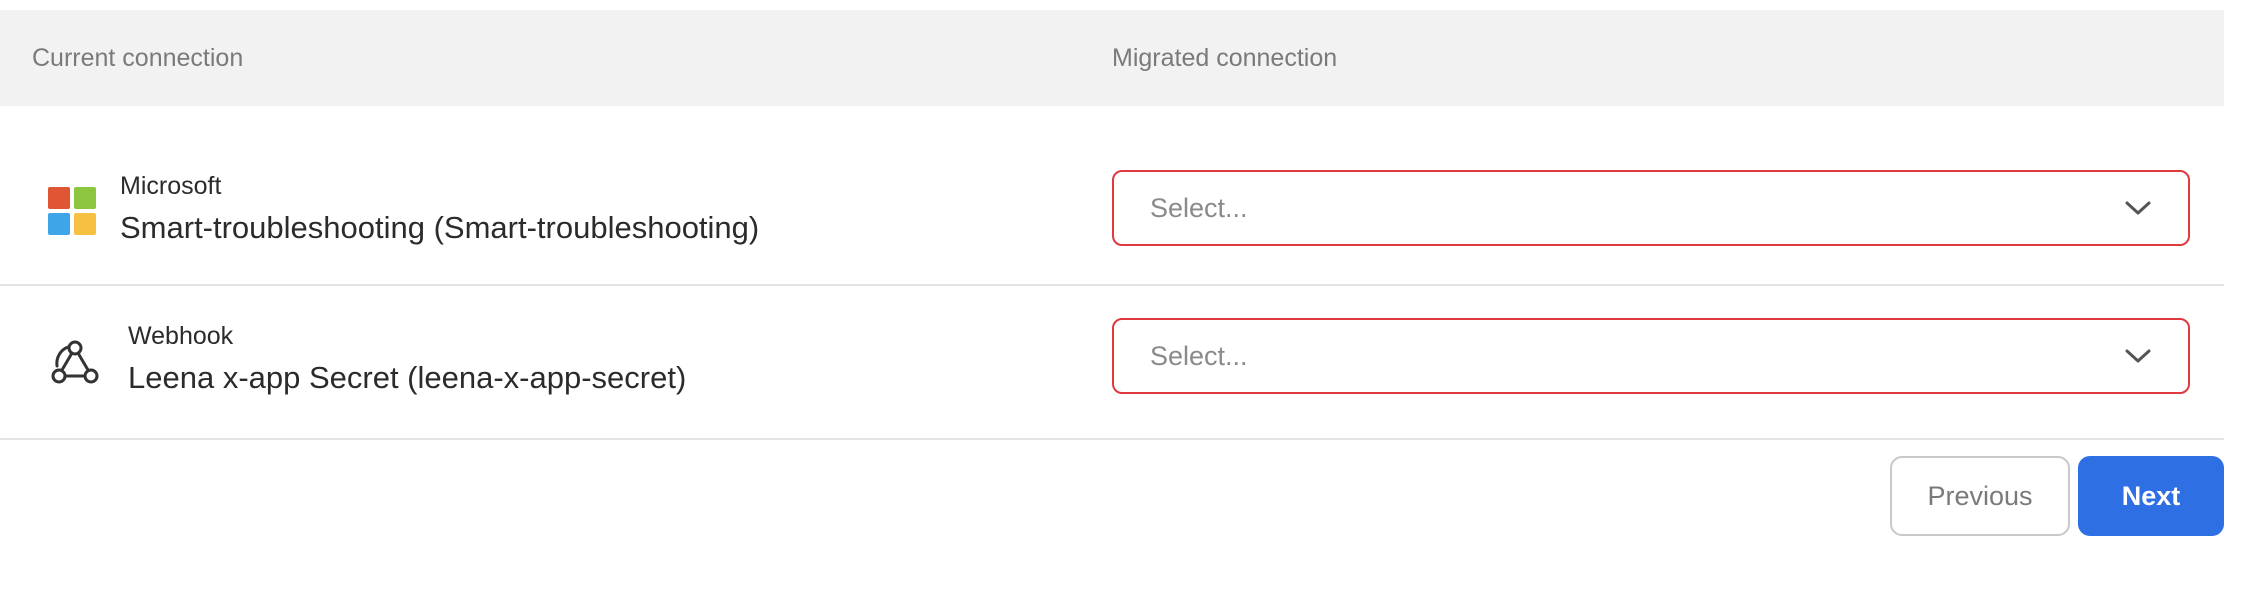 The height and width of the screenshot is (612, 2248). I want to click on previous-button: Previous, so click(1980, 496).